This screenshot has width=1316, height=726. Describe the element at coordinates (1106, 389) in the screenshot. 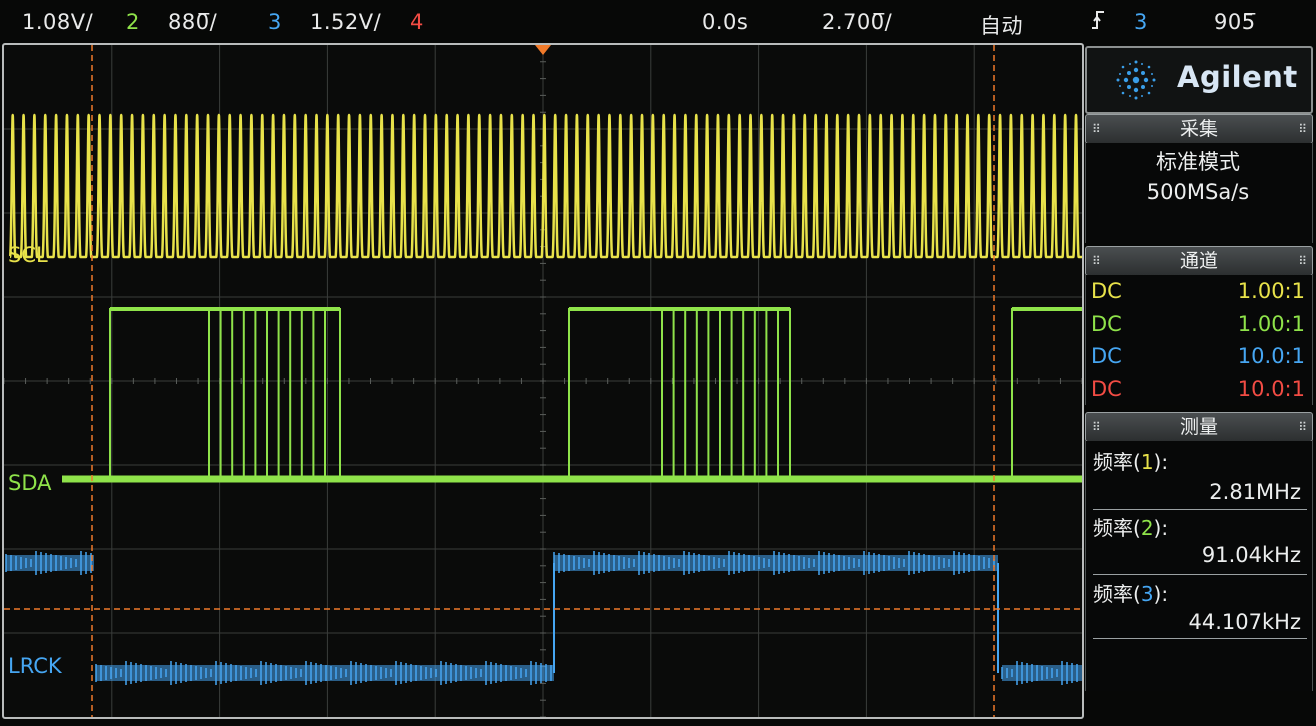

I see `ch4-coupling: DC` at that location.